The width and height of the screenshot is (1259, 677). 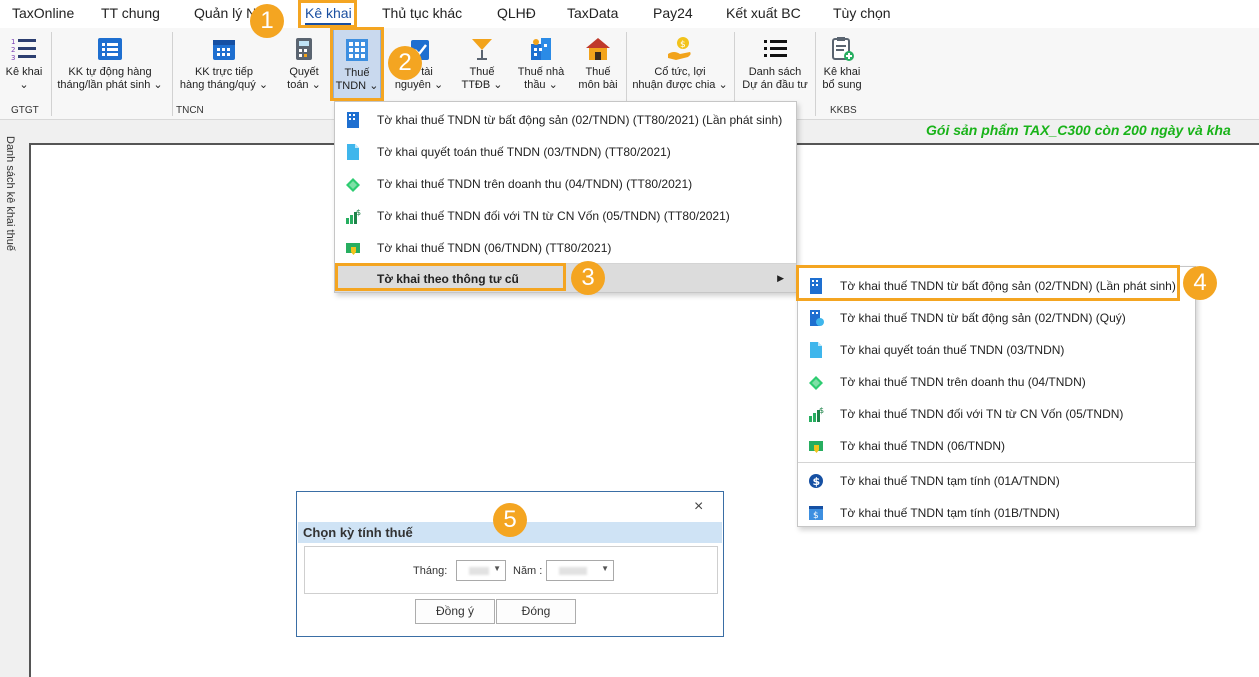 What do you see at coordinates (528, 571) in the screenshot?
I see `year-label: Năm :` at bounding box center [528, 571].